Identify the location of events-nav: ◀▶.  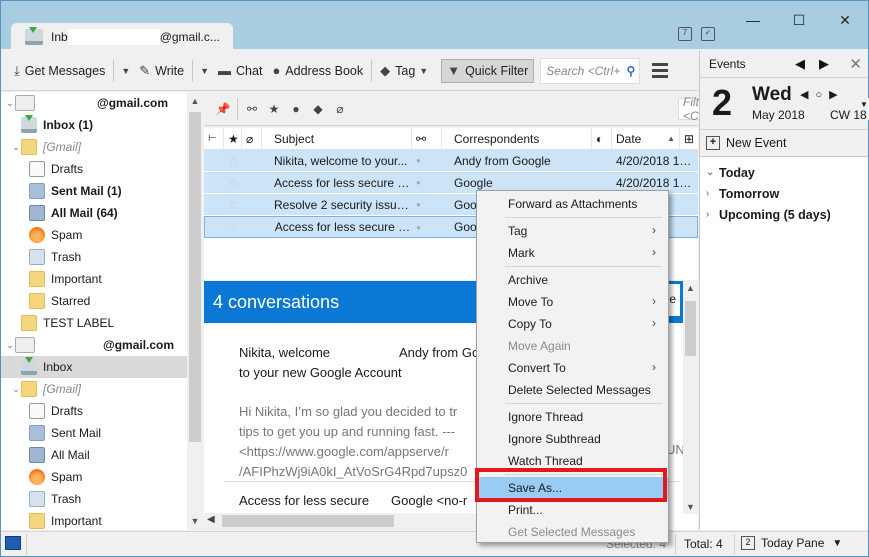
(819, 64).